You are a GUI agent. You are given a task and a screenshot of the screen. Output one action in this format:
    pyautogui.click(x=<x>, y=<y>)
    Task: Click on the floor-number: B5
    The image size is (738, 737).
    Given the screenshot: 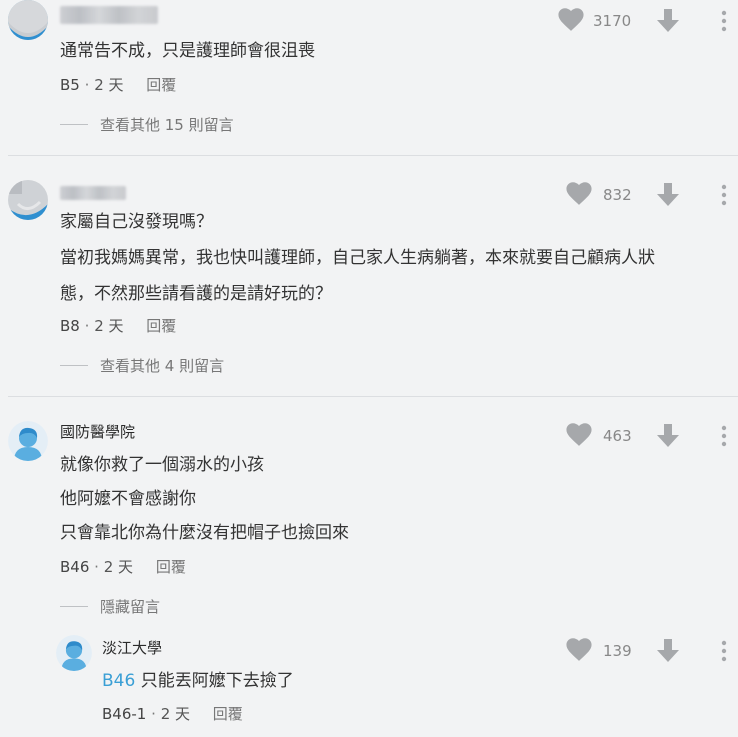 What is the action you would take?
    pyautogui.click(x=70, y=85)
    